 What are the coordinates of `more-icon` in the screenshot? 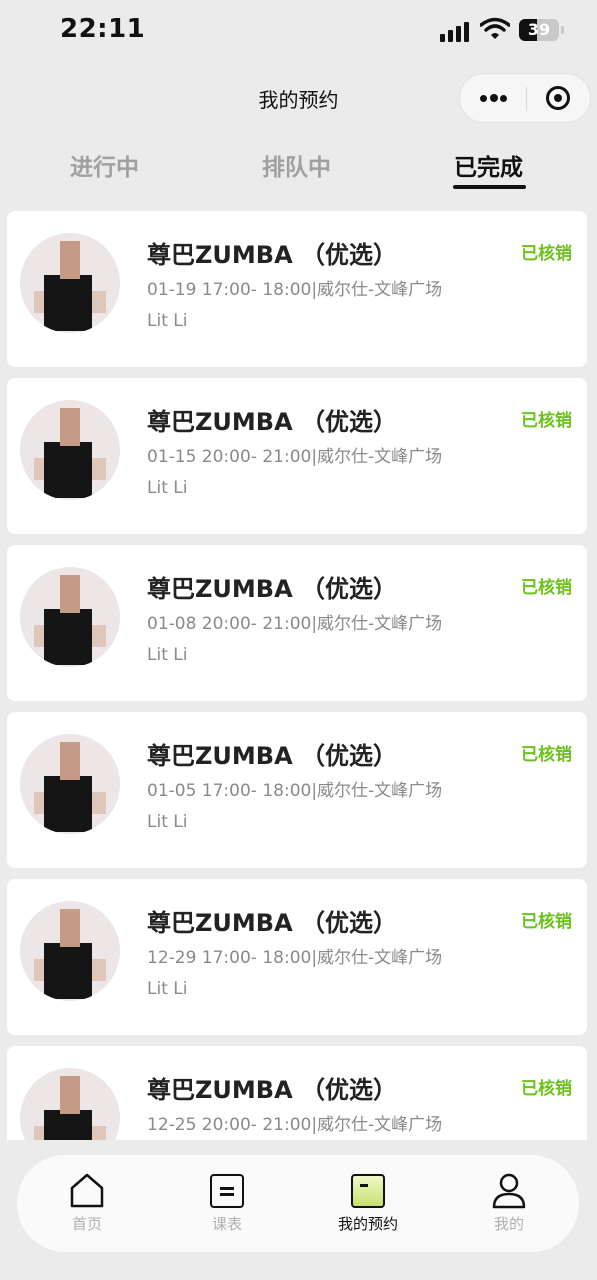 It's located at (493, 98).